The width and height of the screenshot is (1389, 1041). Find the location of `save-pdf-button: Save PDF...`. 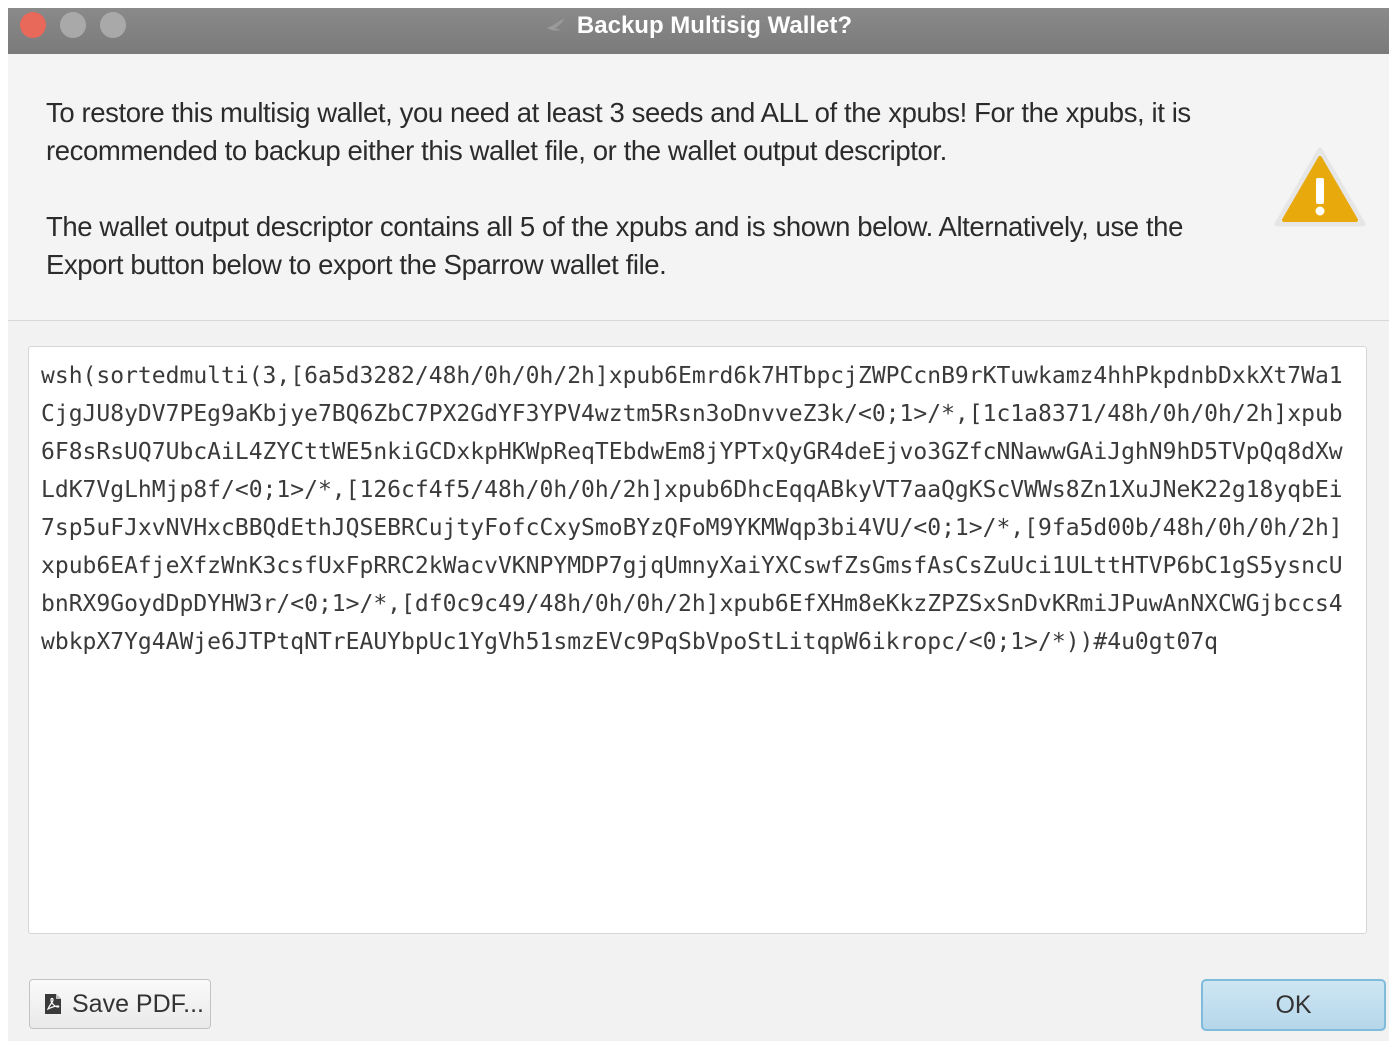

save-pdf-button: Save PDF... is located at coordinates (120, 1004).